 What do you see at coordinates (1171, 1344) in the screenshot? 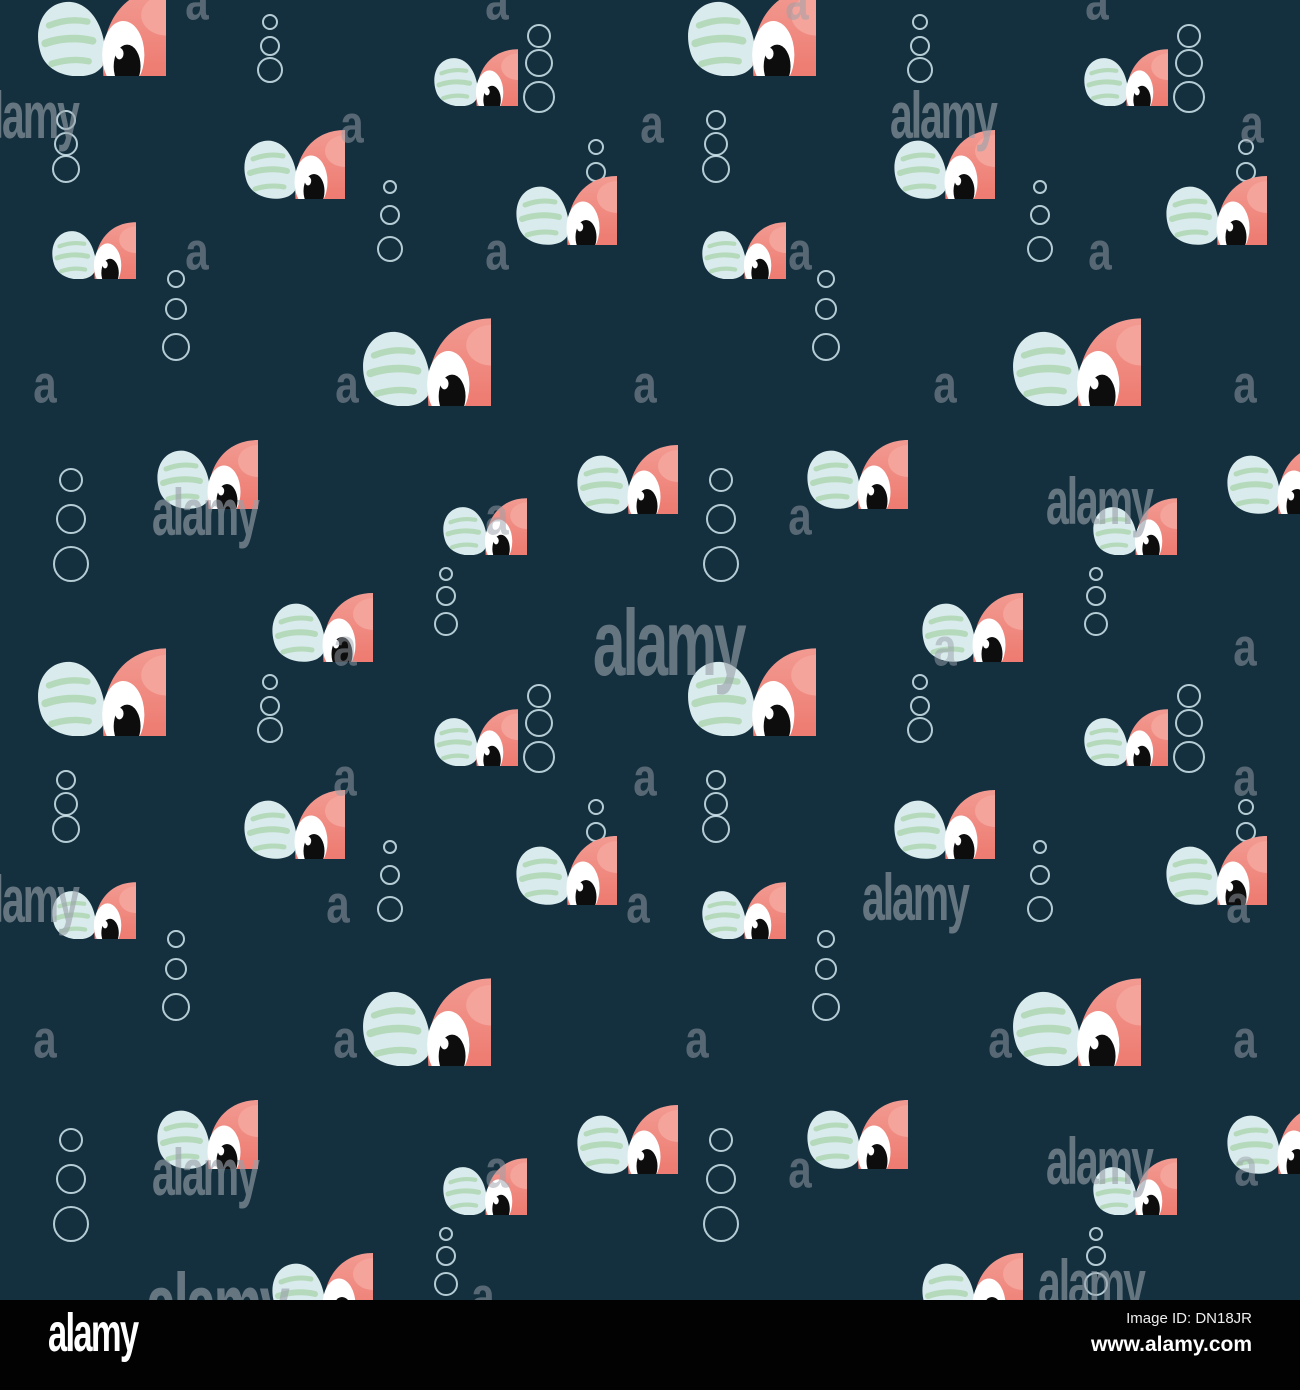
I see `alamy-url-text: www.alamy.com` at bounding box center [1171, 1344].